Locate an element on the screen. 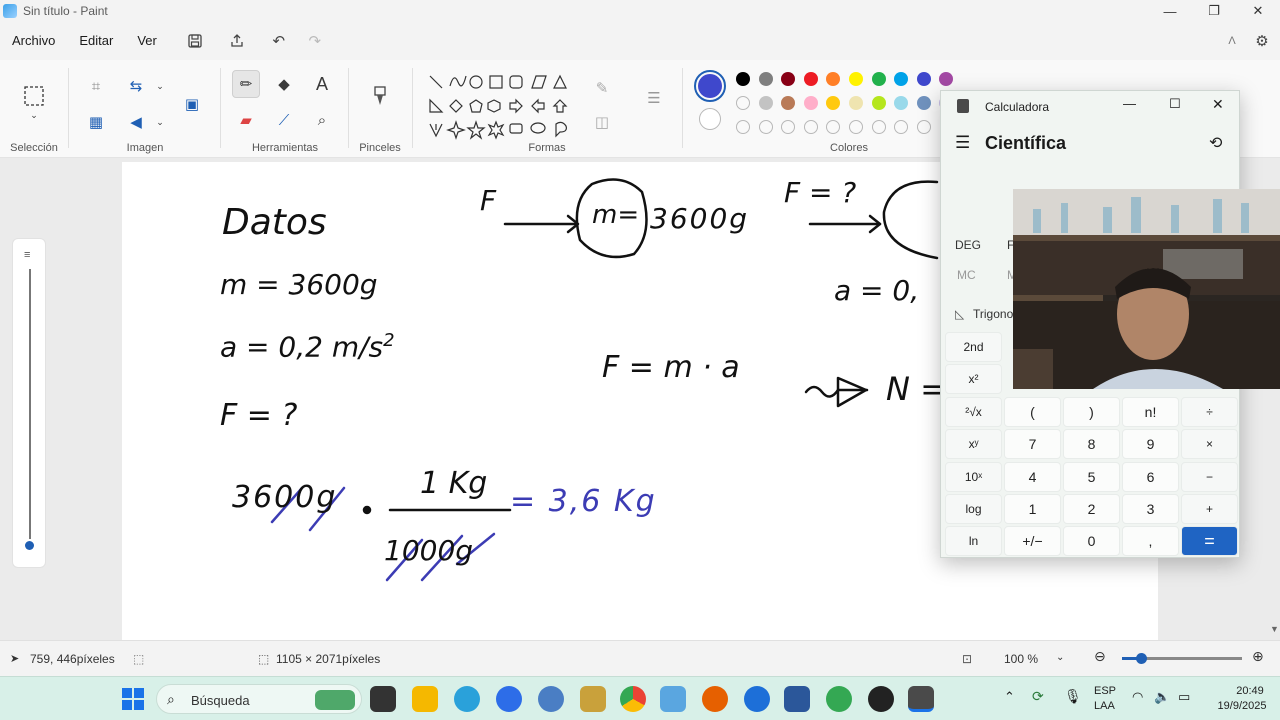 The height and width of the screenshot is (720, 1280). resize-dropdown-icon: ⌄ is located at coordinates (160, 86).